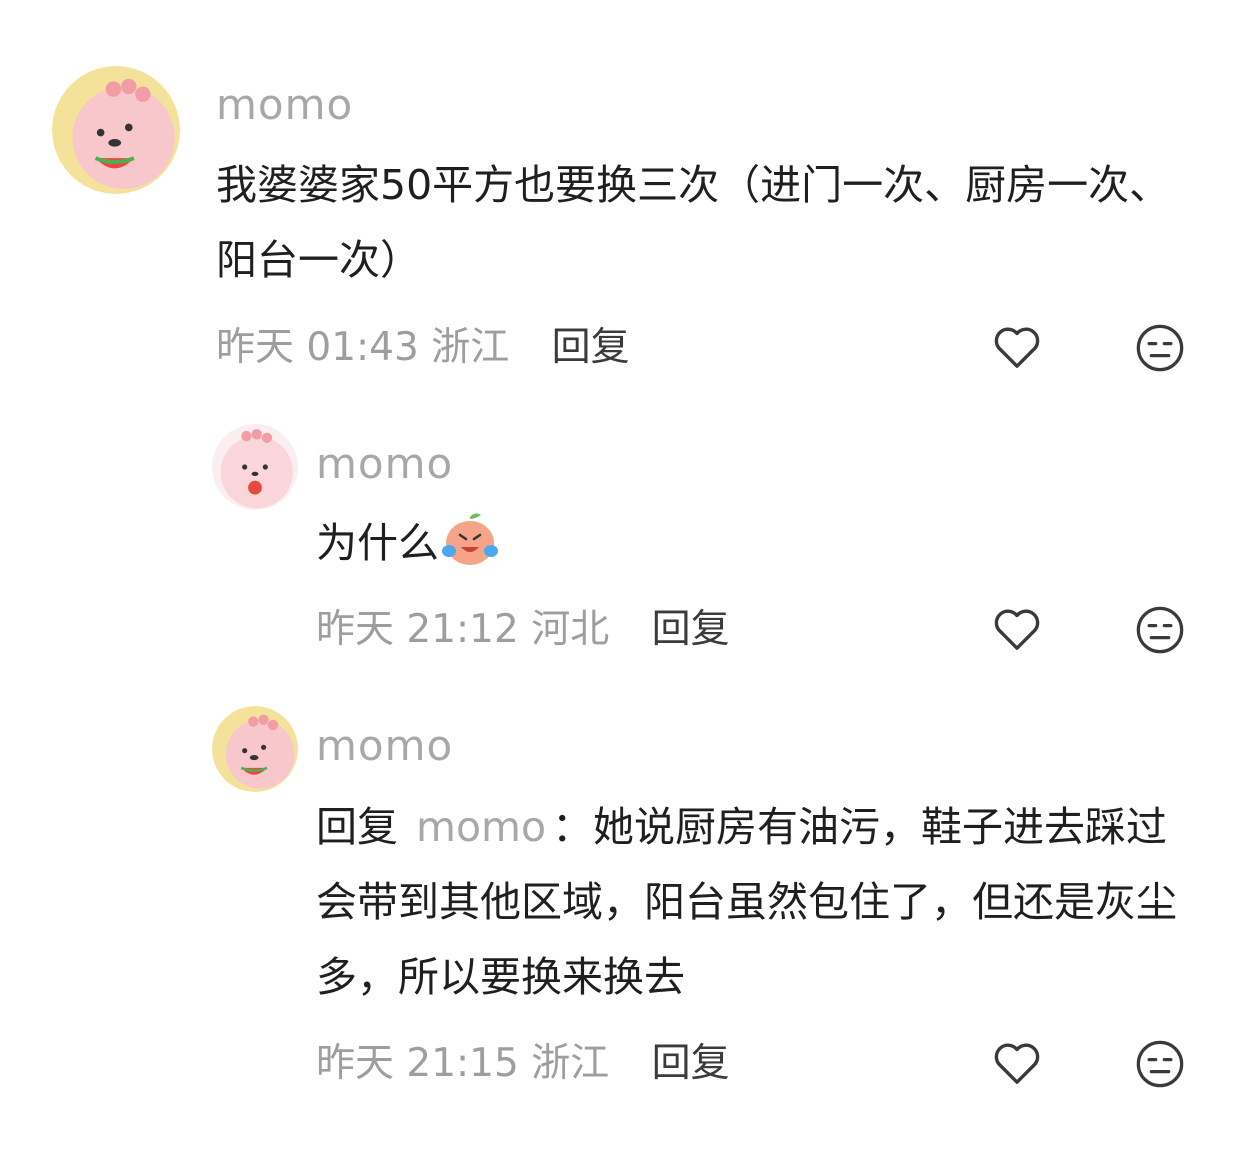 The height and width of the screenshot is (1156, 1260). I want to click on crying-laughing-peach-emoji, so click(470, 539).